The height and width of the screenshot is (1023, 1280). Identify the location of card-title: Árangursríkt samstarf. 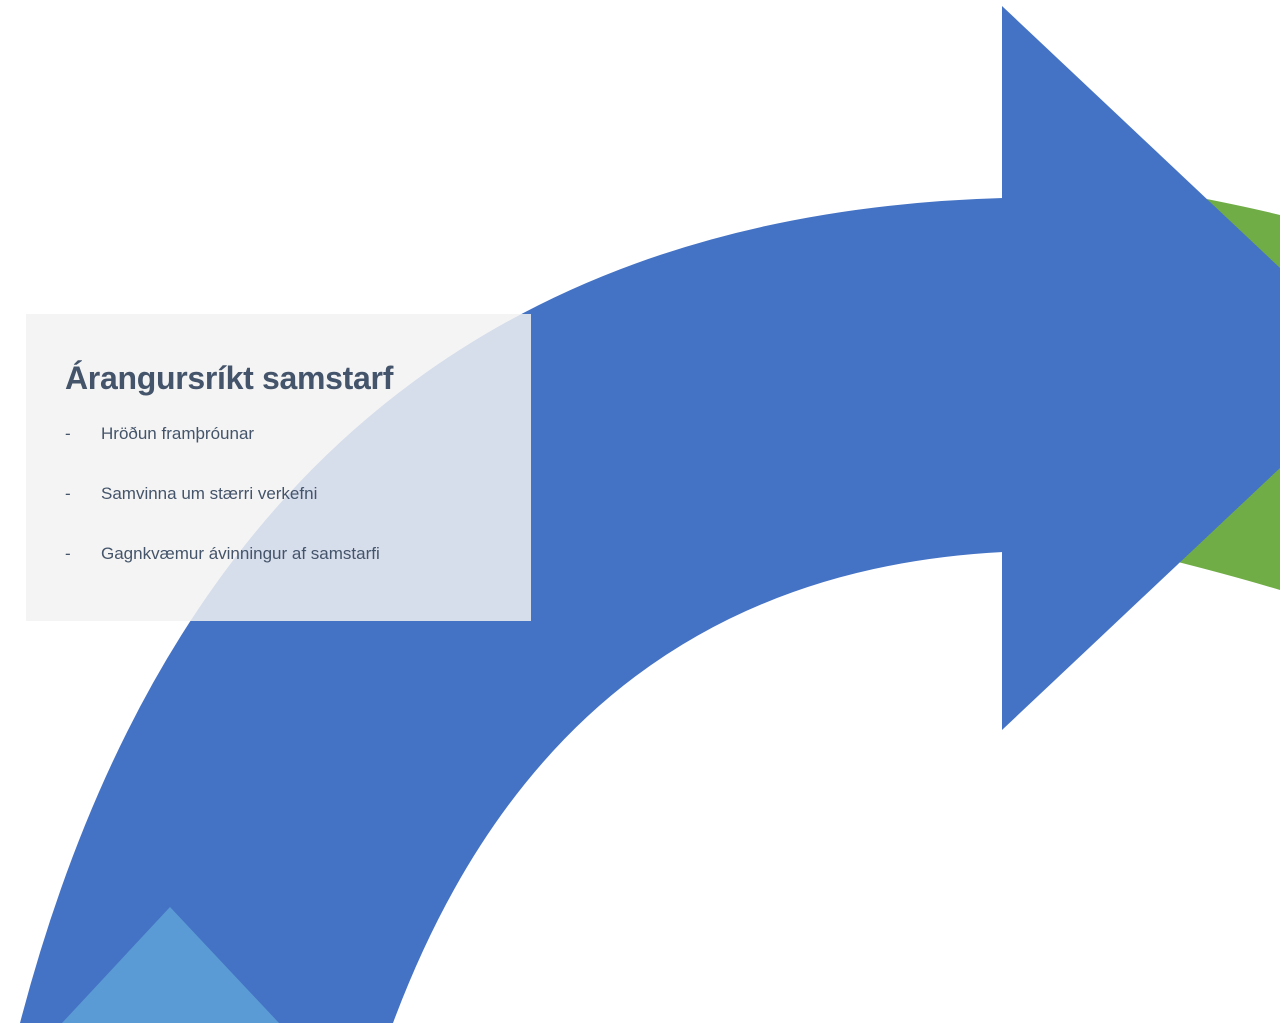
(229, 378).